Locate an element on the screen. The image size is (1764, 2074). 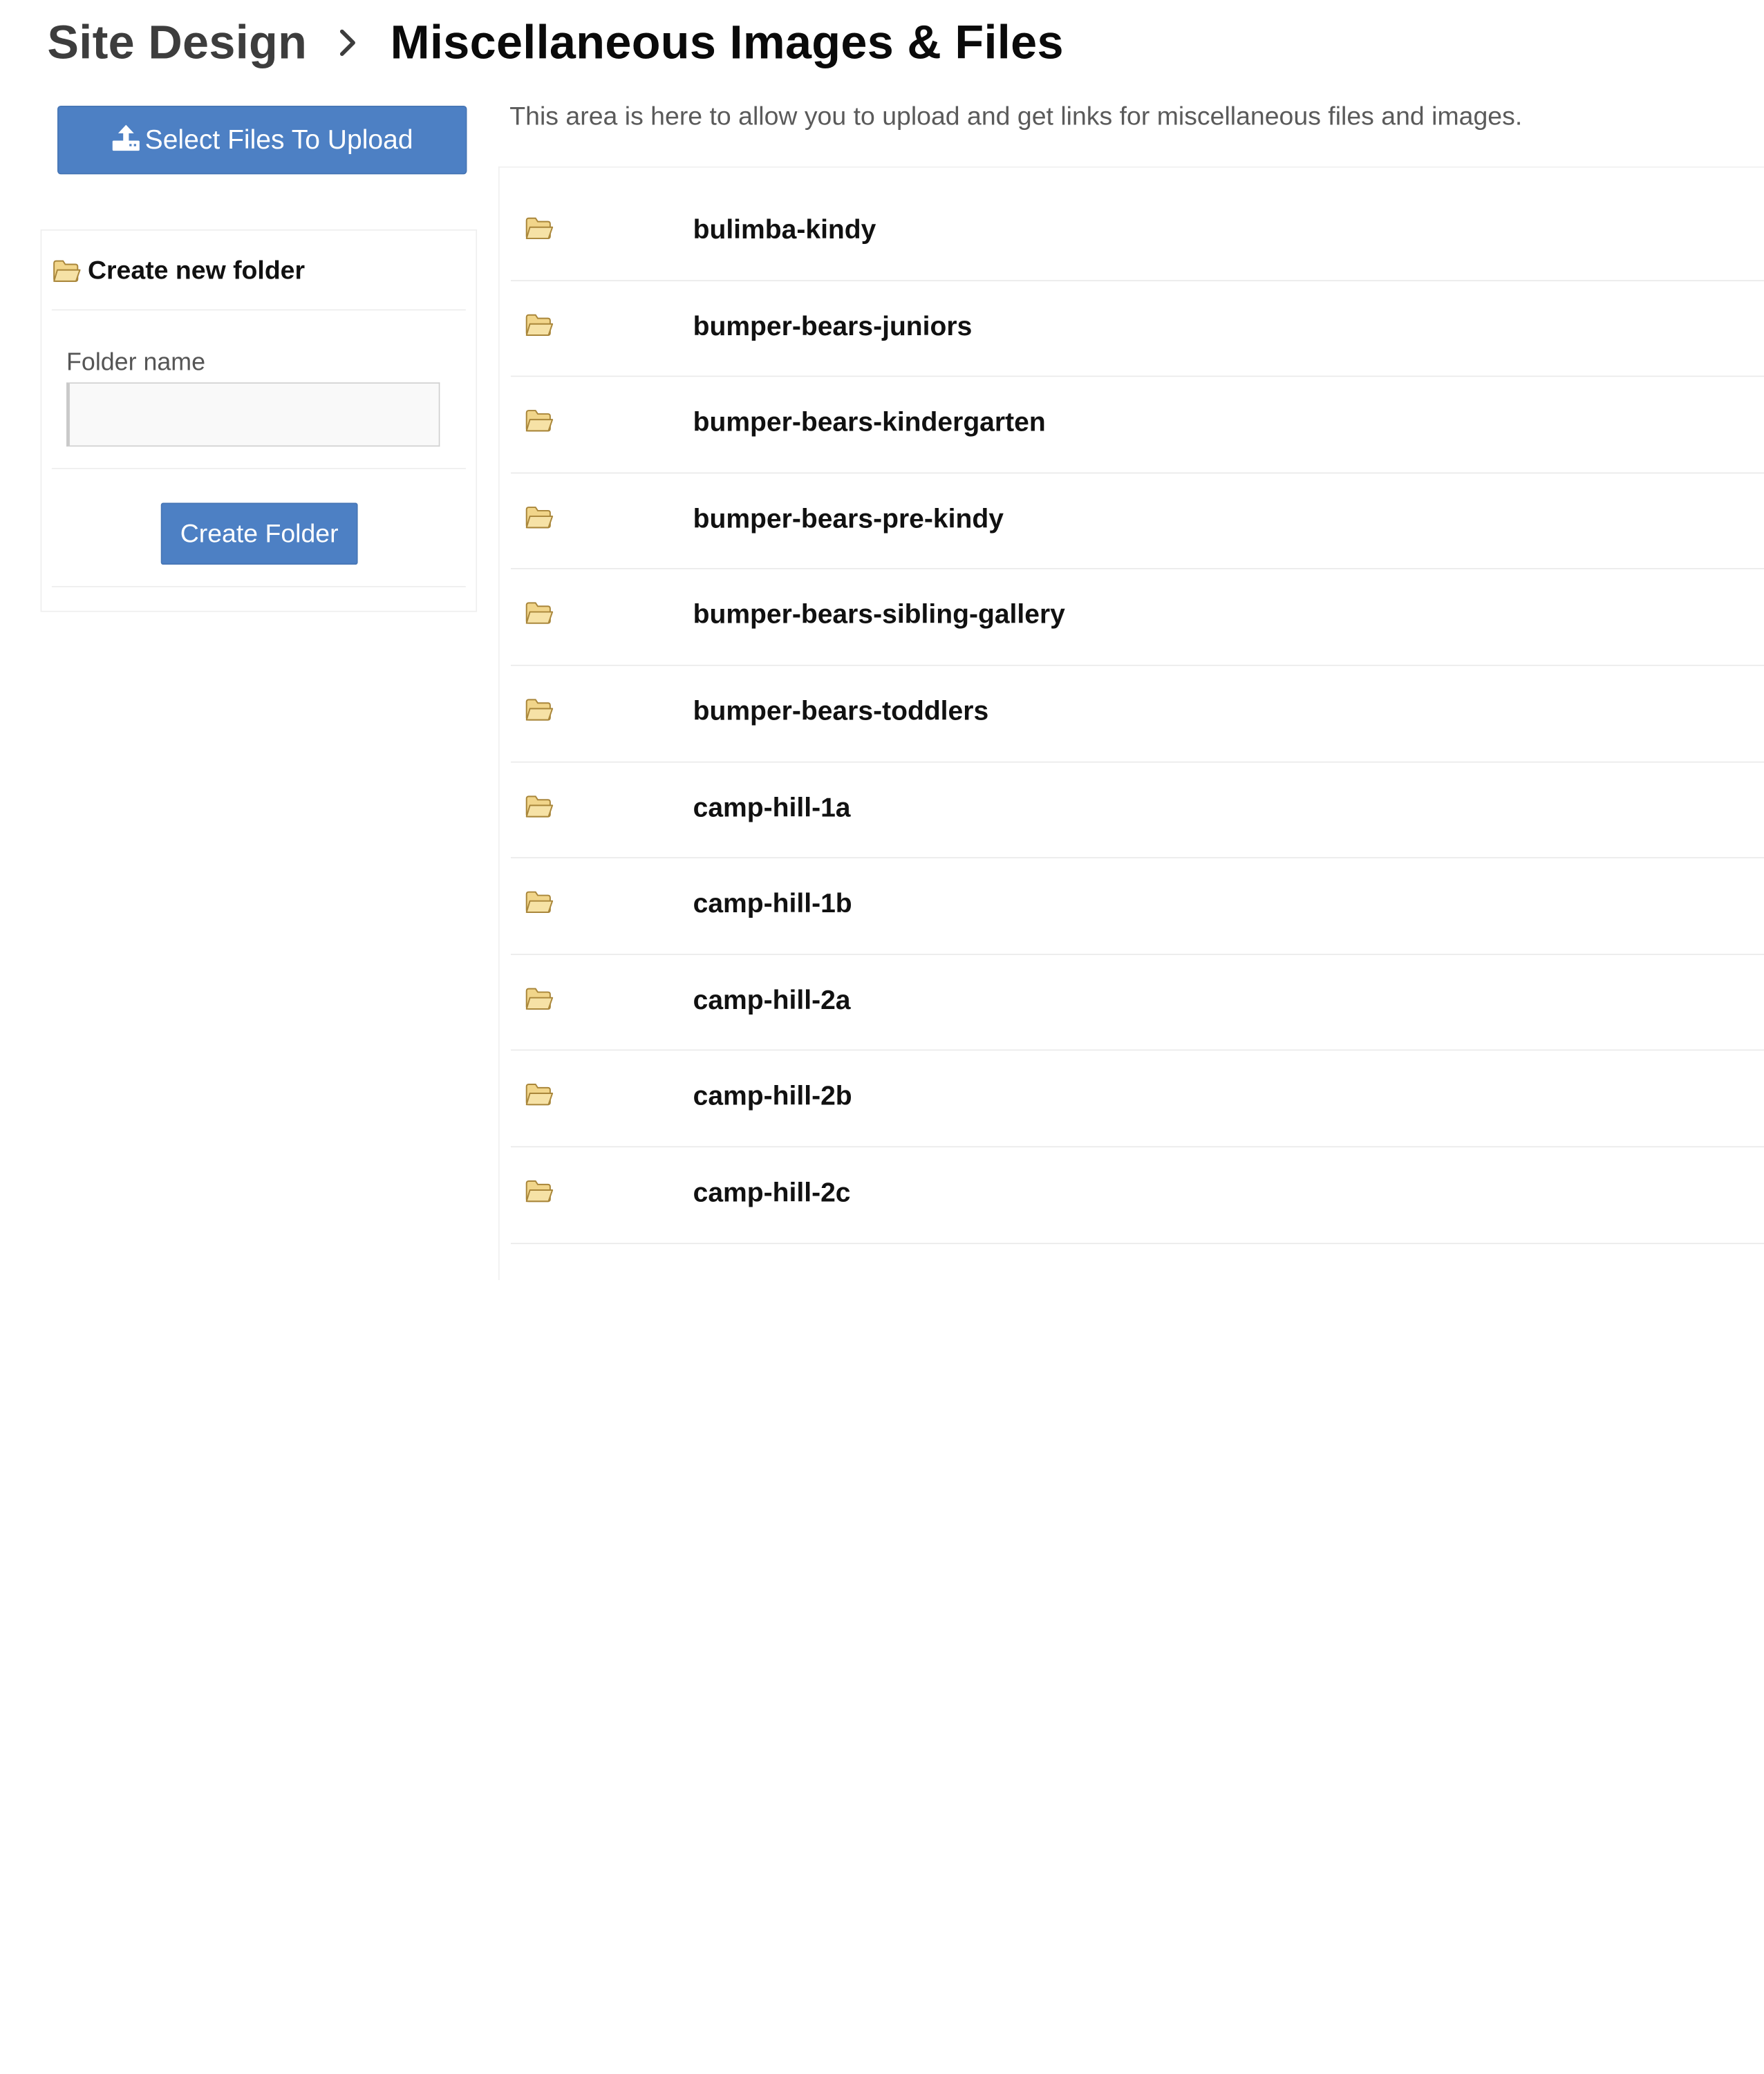
folder-row: bulimba-kindy is located at coordinates (1137, 233).